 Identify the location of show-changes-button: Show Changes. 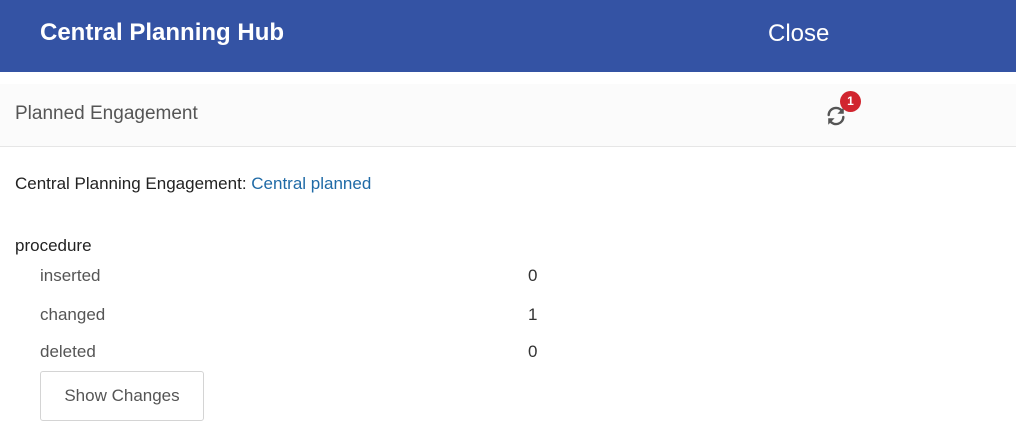
(122, 396).